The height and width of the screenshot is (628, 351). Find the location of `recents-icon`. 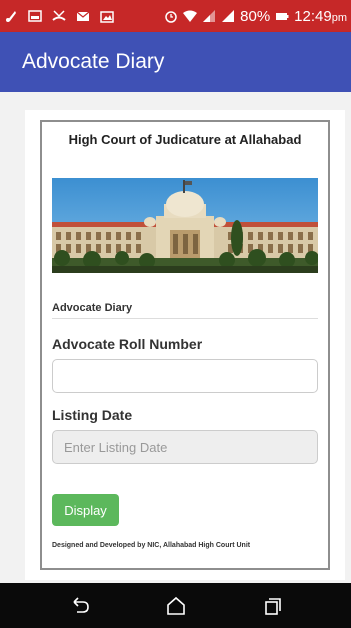

recents-icon is located at coordinates (273, 606).